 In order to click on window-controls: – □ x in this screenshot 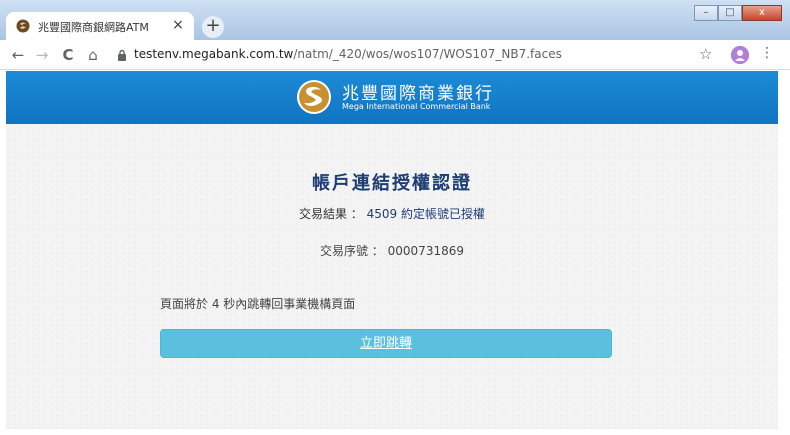, I will do `click(738, 13)`.